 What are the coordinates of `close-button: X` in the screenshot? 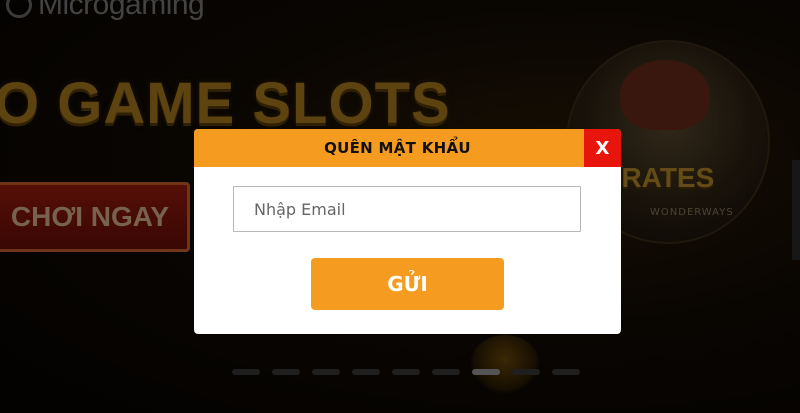 It's located at (602, 148).